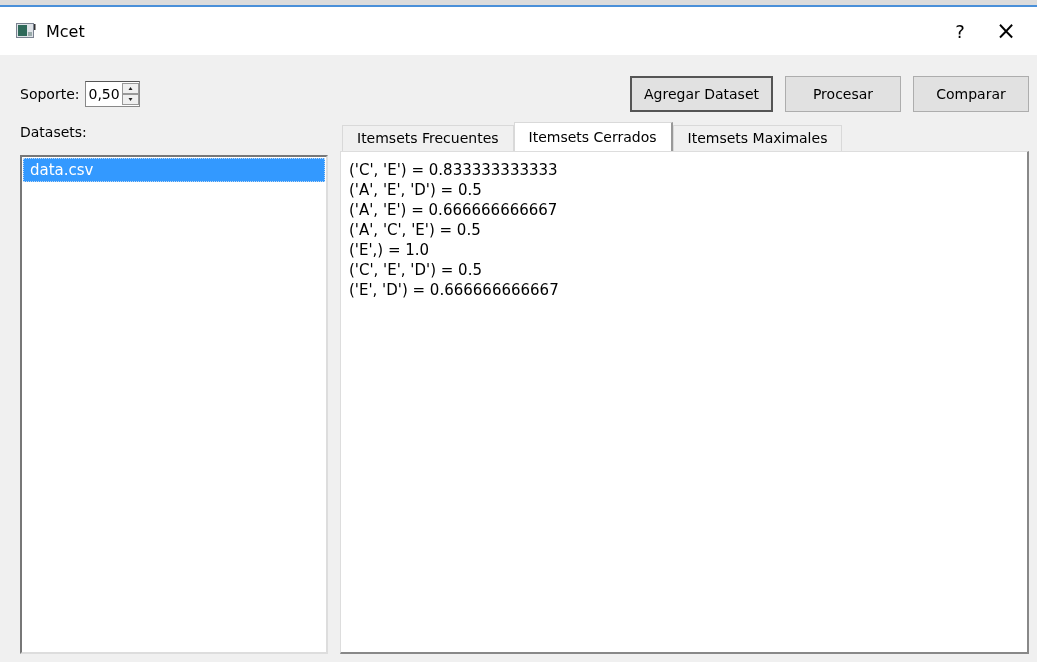 The width and height of the screenshot is (1037, 662). What do you see at coordinates (454, 210) in the screenshot?
I see `output-line: ('A', 'E') = 0.666666666667` at bounding box center [454, 210].